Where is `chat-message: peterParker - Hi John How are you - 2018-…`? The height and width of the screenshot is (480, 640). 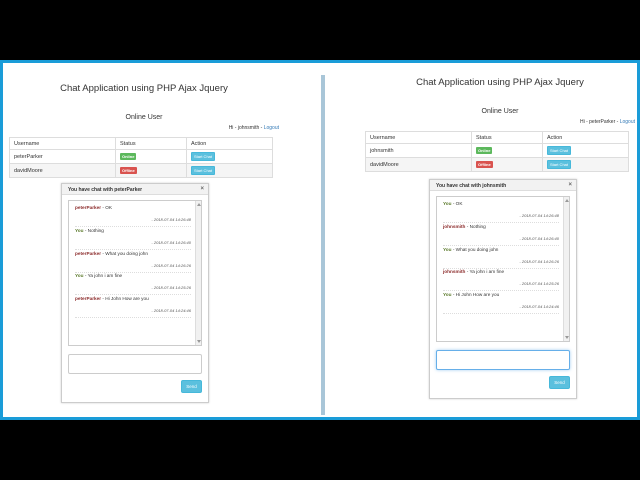 chat-message: peterParker - Hi John How are you - 2018-… is located at coordinates (133, 307).